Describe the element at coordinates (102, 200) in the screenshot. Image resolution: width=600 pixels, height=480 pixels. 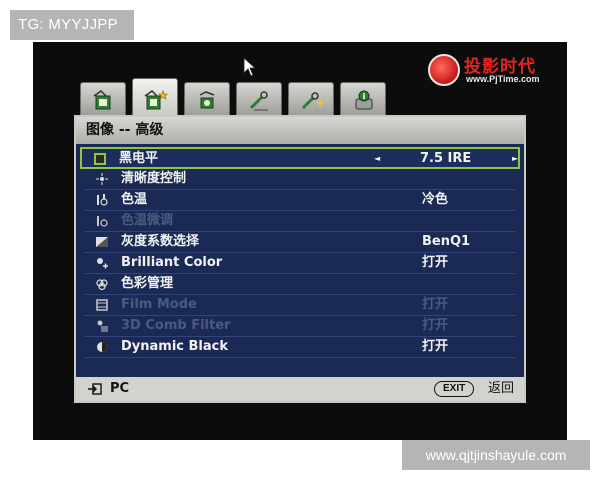
I see `color-temperature-icon` at that location.